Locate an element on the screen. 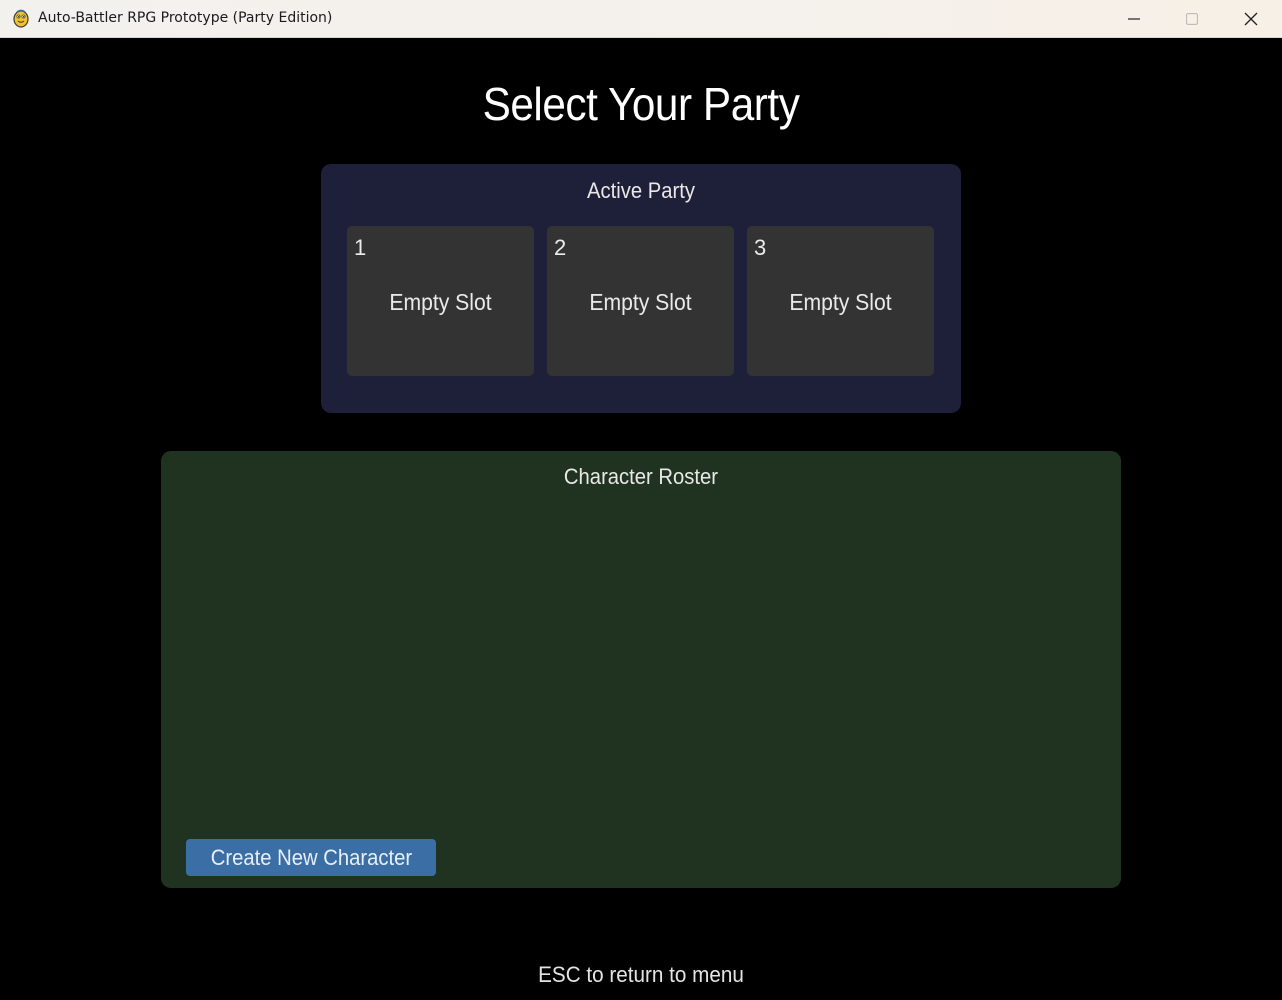 The image size is (1282, 1000). close-button is located at coordinates (1251, 19).